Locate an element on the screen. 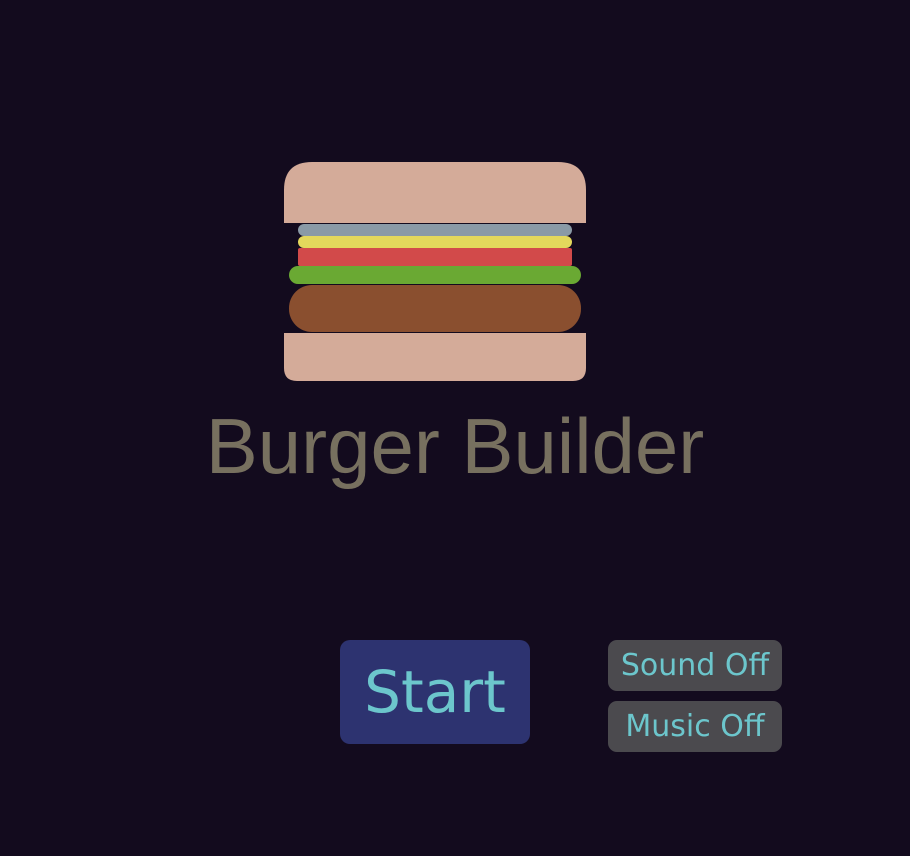  start-button: Start is located at coordinates (435, 692).